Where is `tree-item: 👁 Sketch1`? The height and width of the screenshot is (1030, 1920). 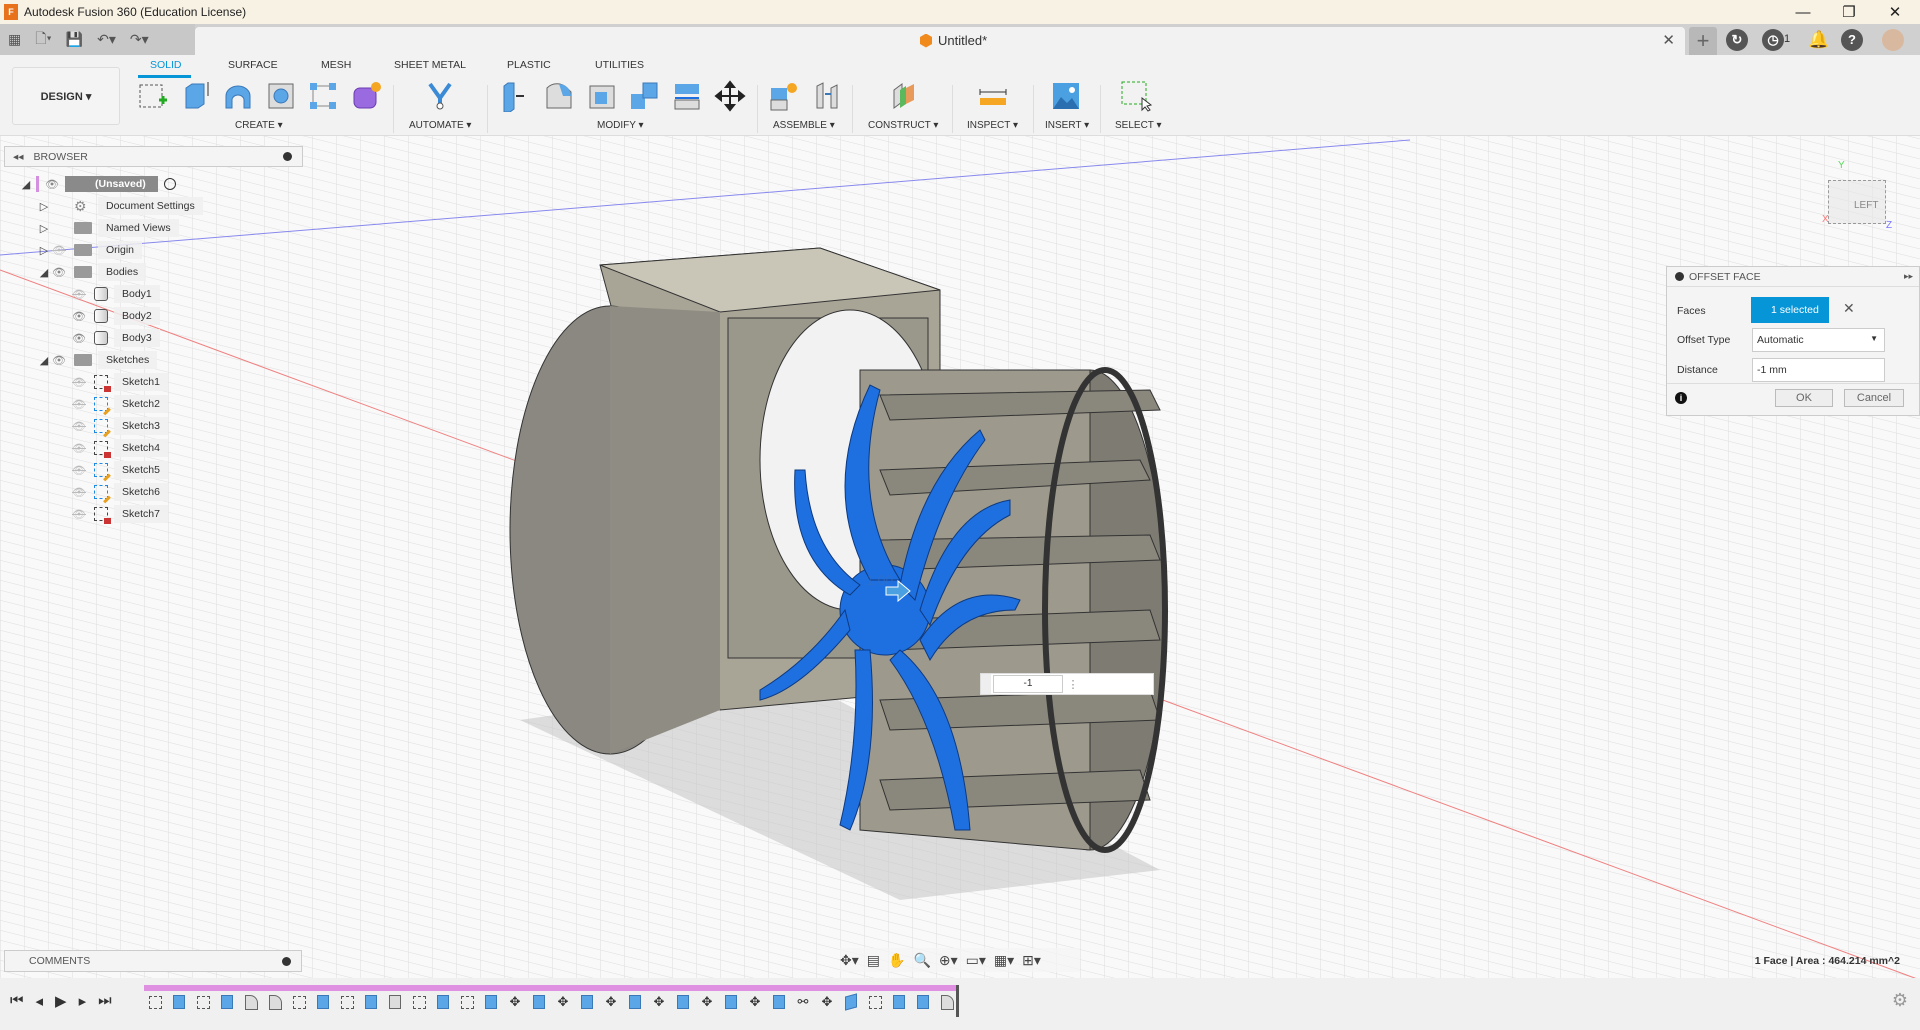
tree-item: 👁 Sketch1 is located at coordinates (111, 382).